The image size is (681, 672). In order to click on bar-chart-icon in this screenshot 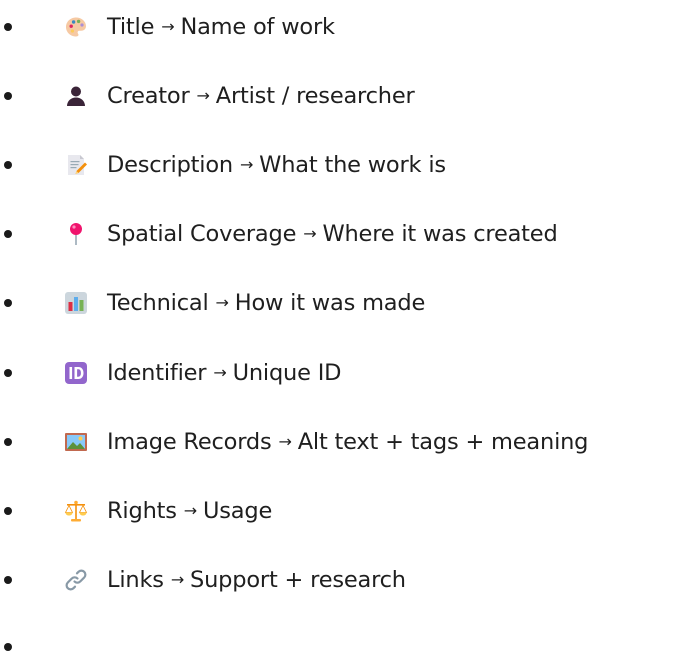, I will do `click(76, 303)`.